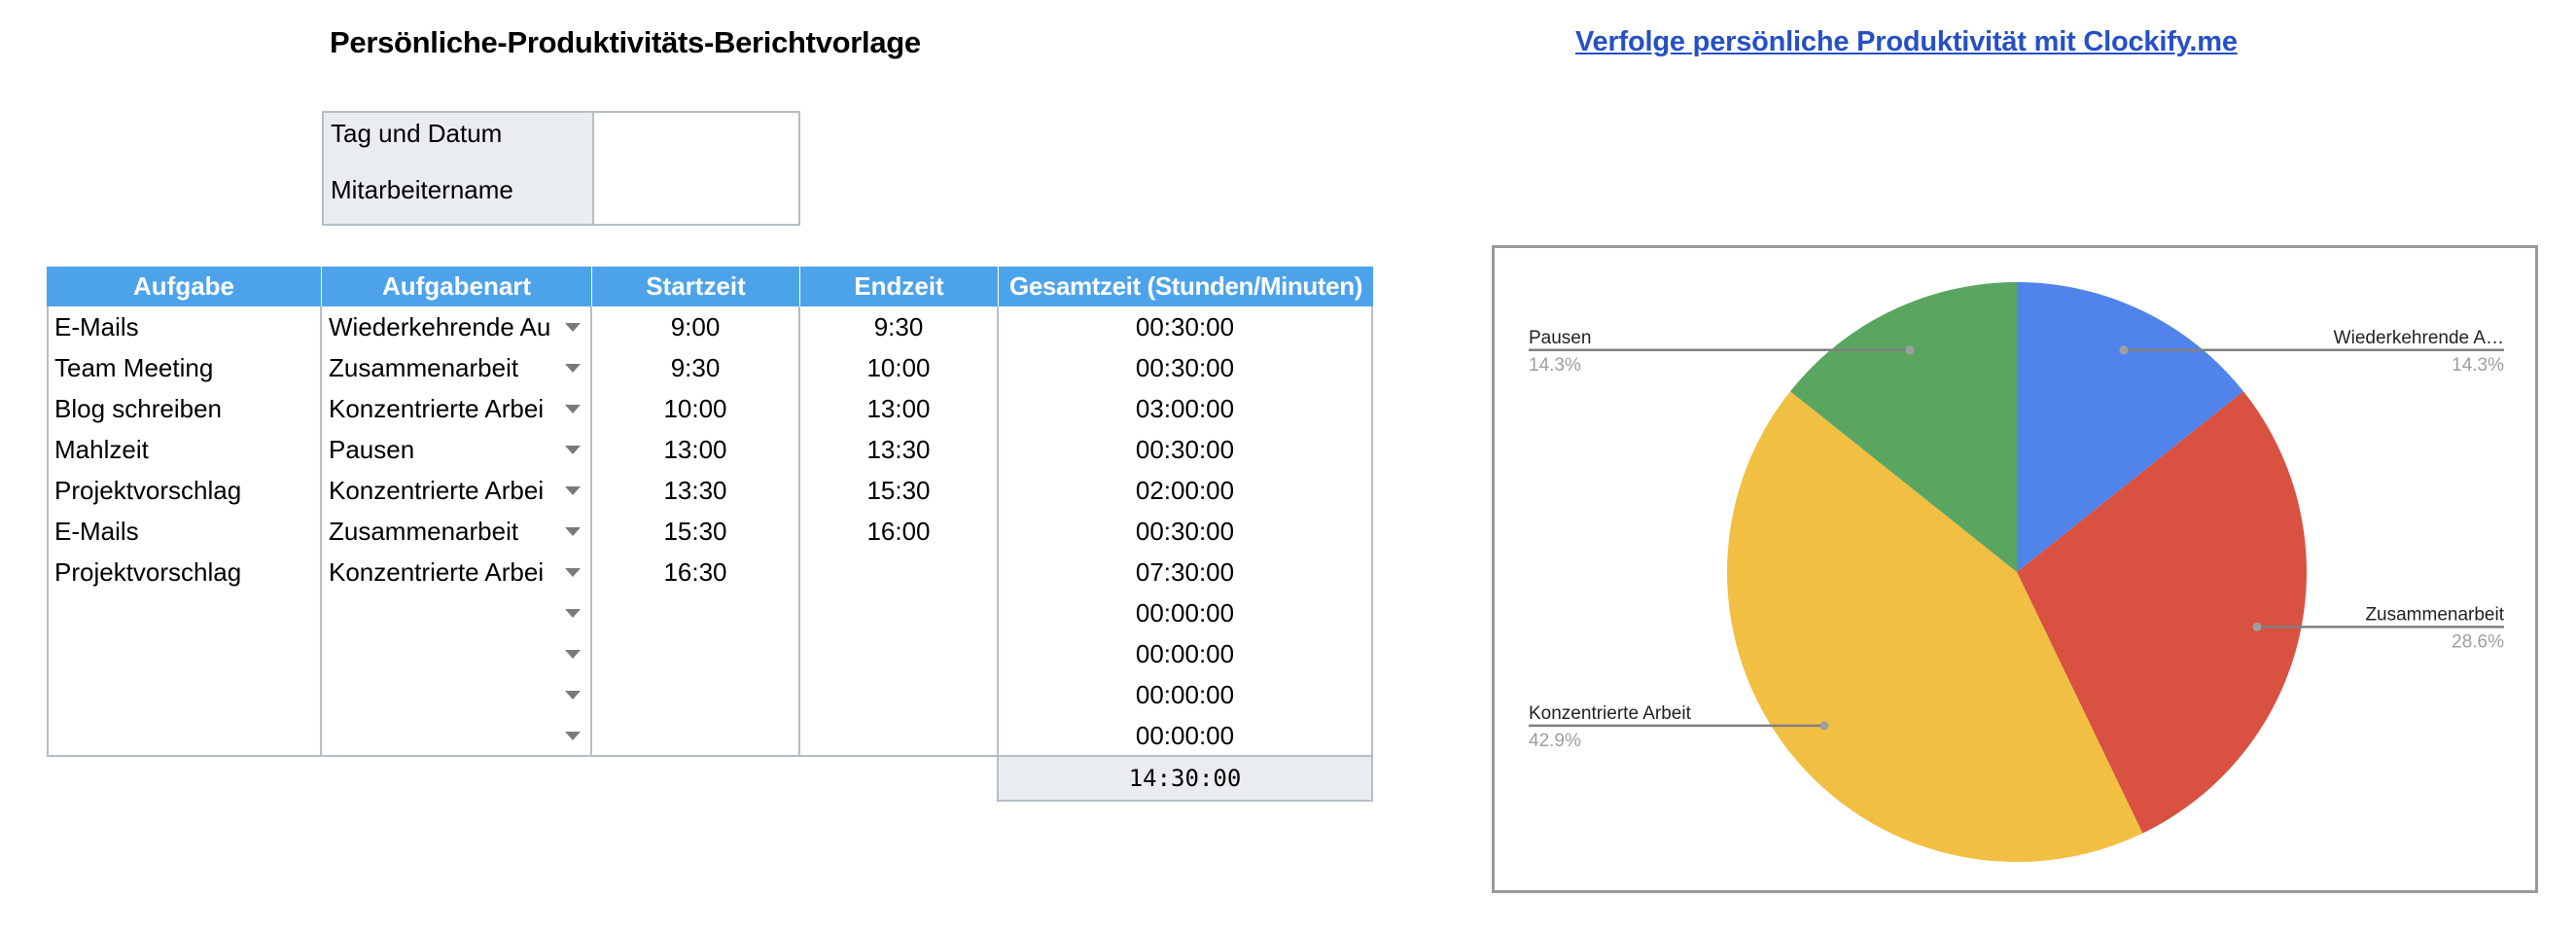 The height and width of the screenshot is (933, 2576). I want to click on start-time-cell: 10:00, so click(695, 409).